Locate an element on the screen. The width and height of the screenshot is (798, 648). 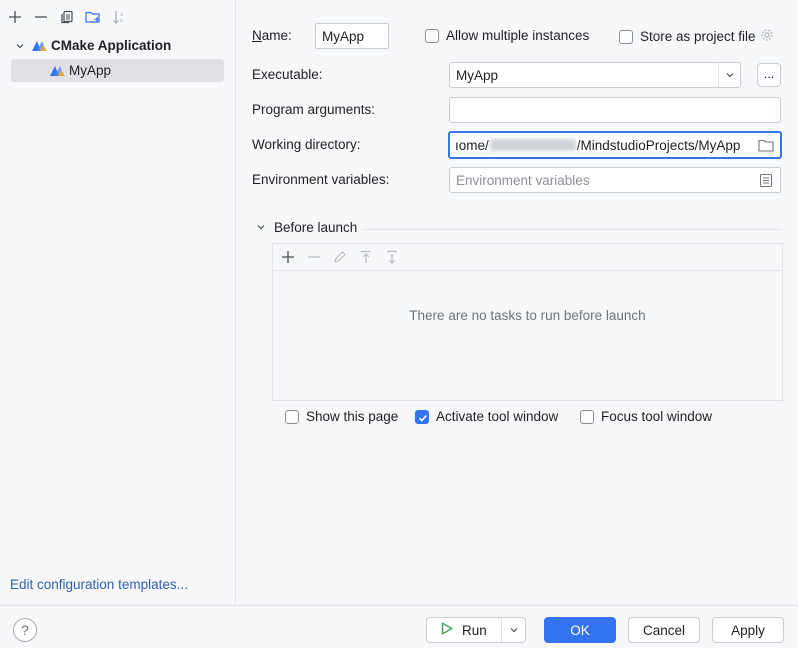
allow-multiple-instances-checkbox: Allow multiple instances is located at coordinates (507, 35).